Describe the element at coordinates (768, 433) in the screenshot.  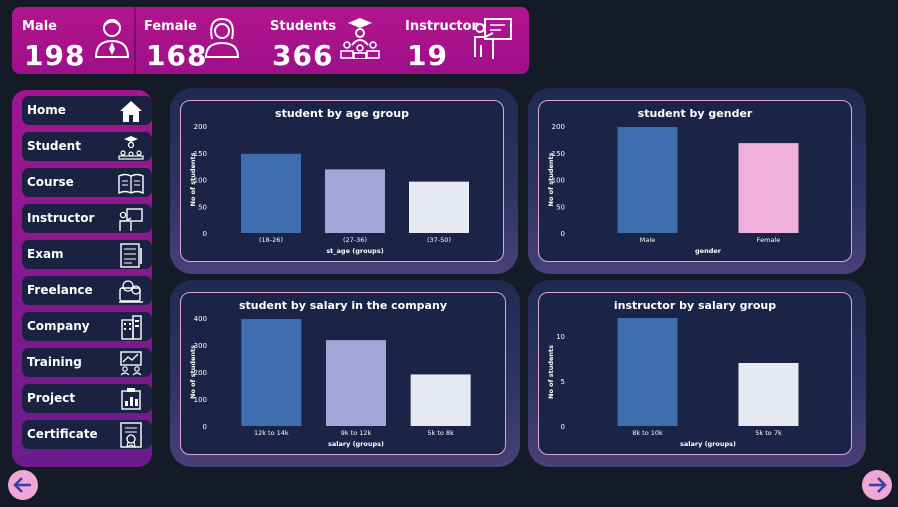
I see `x-tick-label: 5k to 7k` at that location.